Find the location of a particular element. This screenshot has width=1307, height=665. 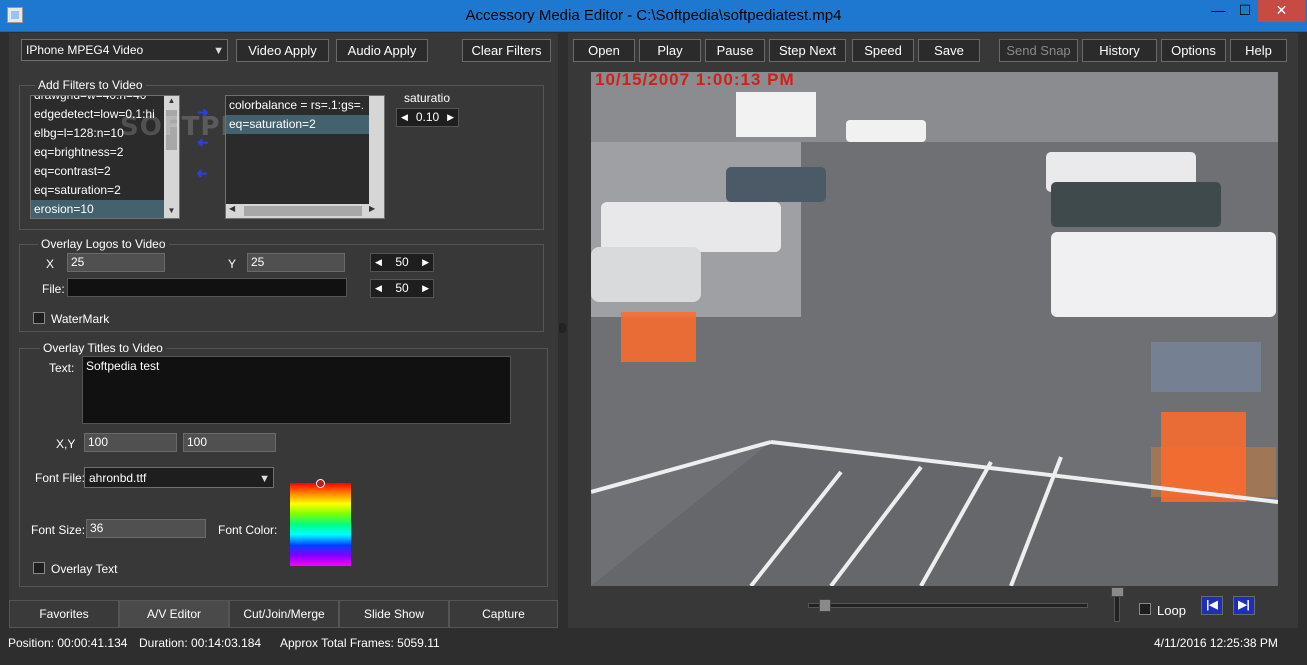

scroll-left-icon: ◀ is located at coordinates (232, 208).